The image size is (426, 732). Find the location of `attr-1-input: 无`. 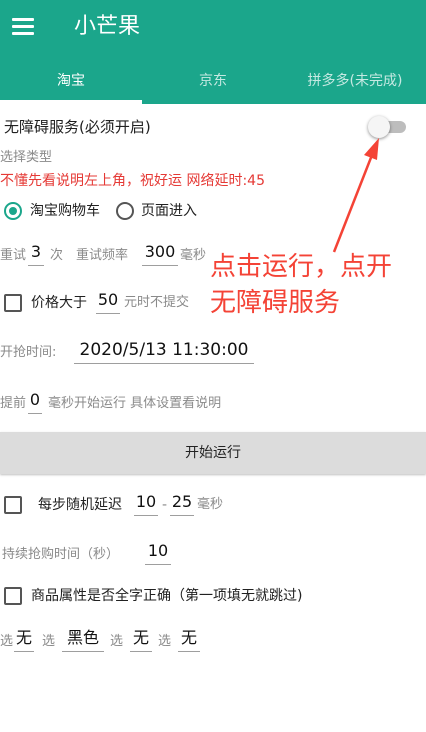

attr-1-input: 无 is located at coordinates (24, 639).